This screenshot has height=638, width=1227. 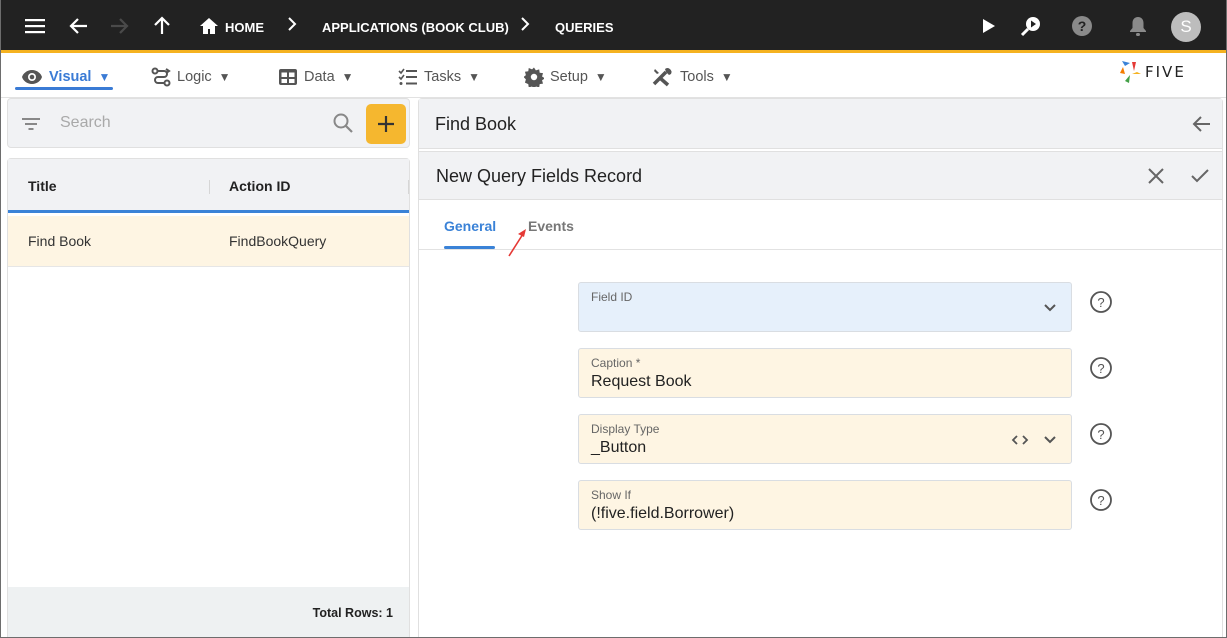 I want to click on column-header-title: Title, so click(x=42, y=186).